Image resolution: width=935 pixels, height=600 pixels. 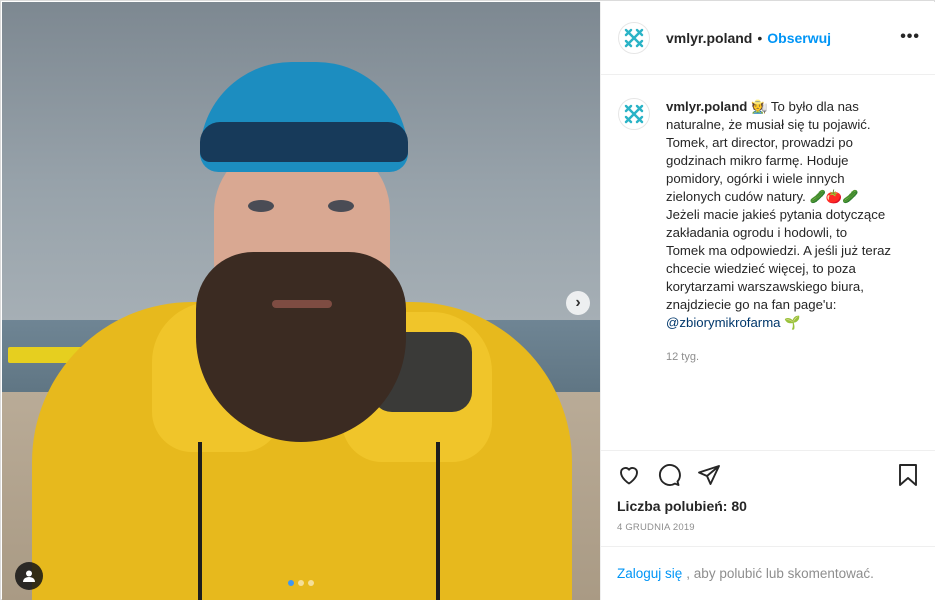 I want to click on photo-mouth, so click(x=302, y=304).